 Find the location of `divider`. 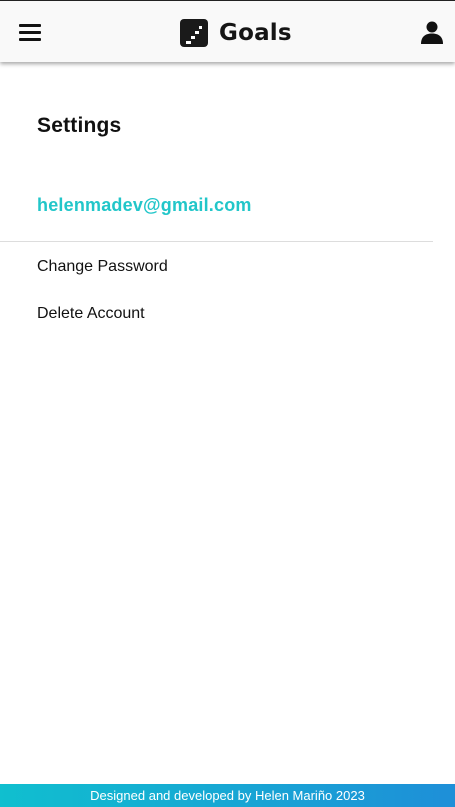

divider is located at coordinates (216, 241).